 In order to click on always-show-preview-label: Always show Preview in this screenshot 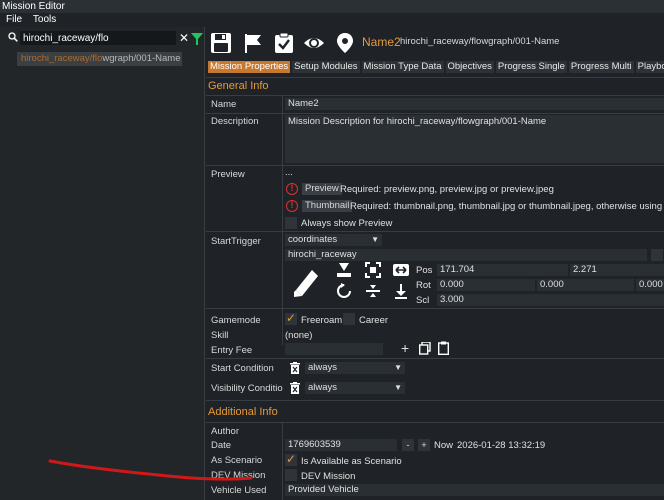, I will do `click(347, 223)`.